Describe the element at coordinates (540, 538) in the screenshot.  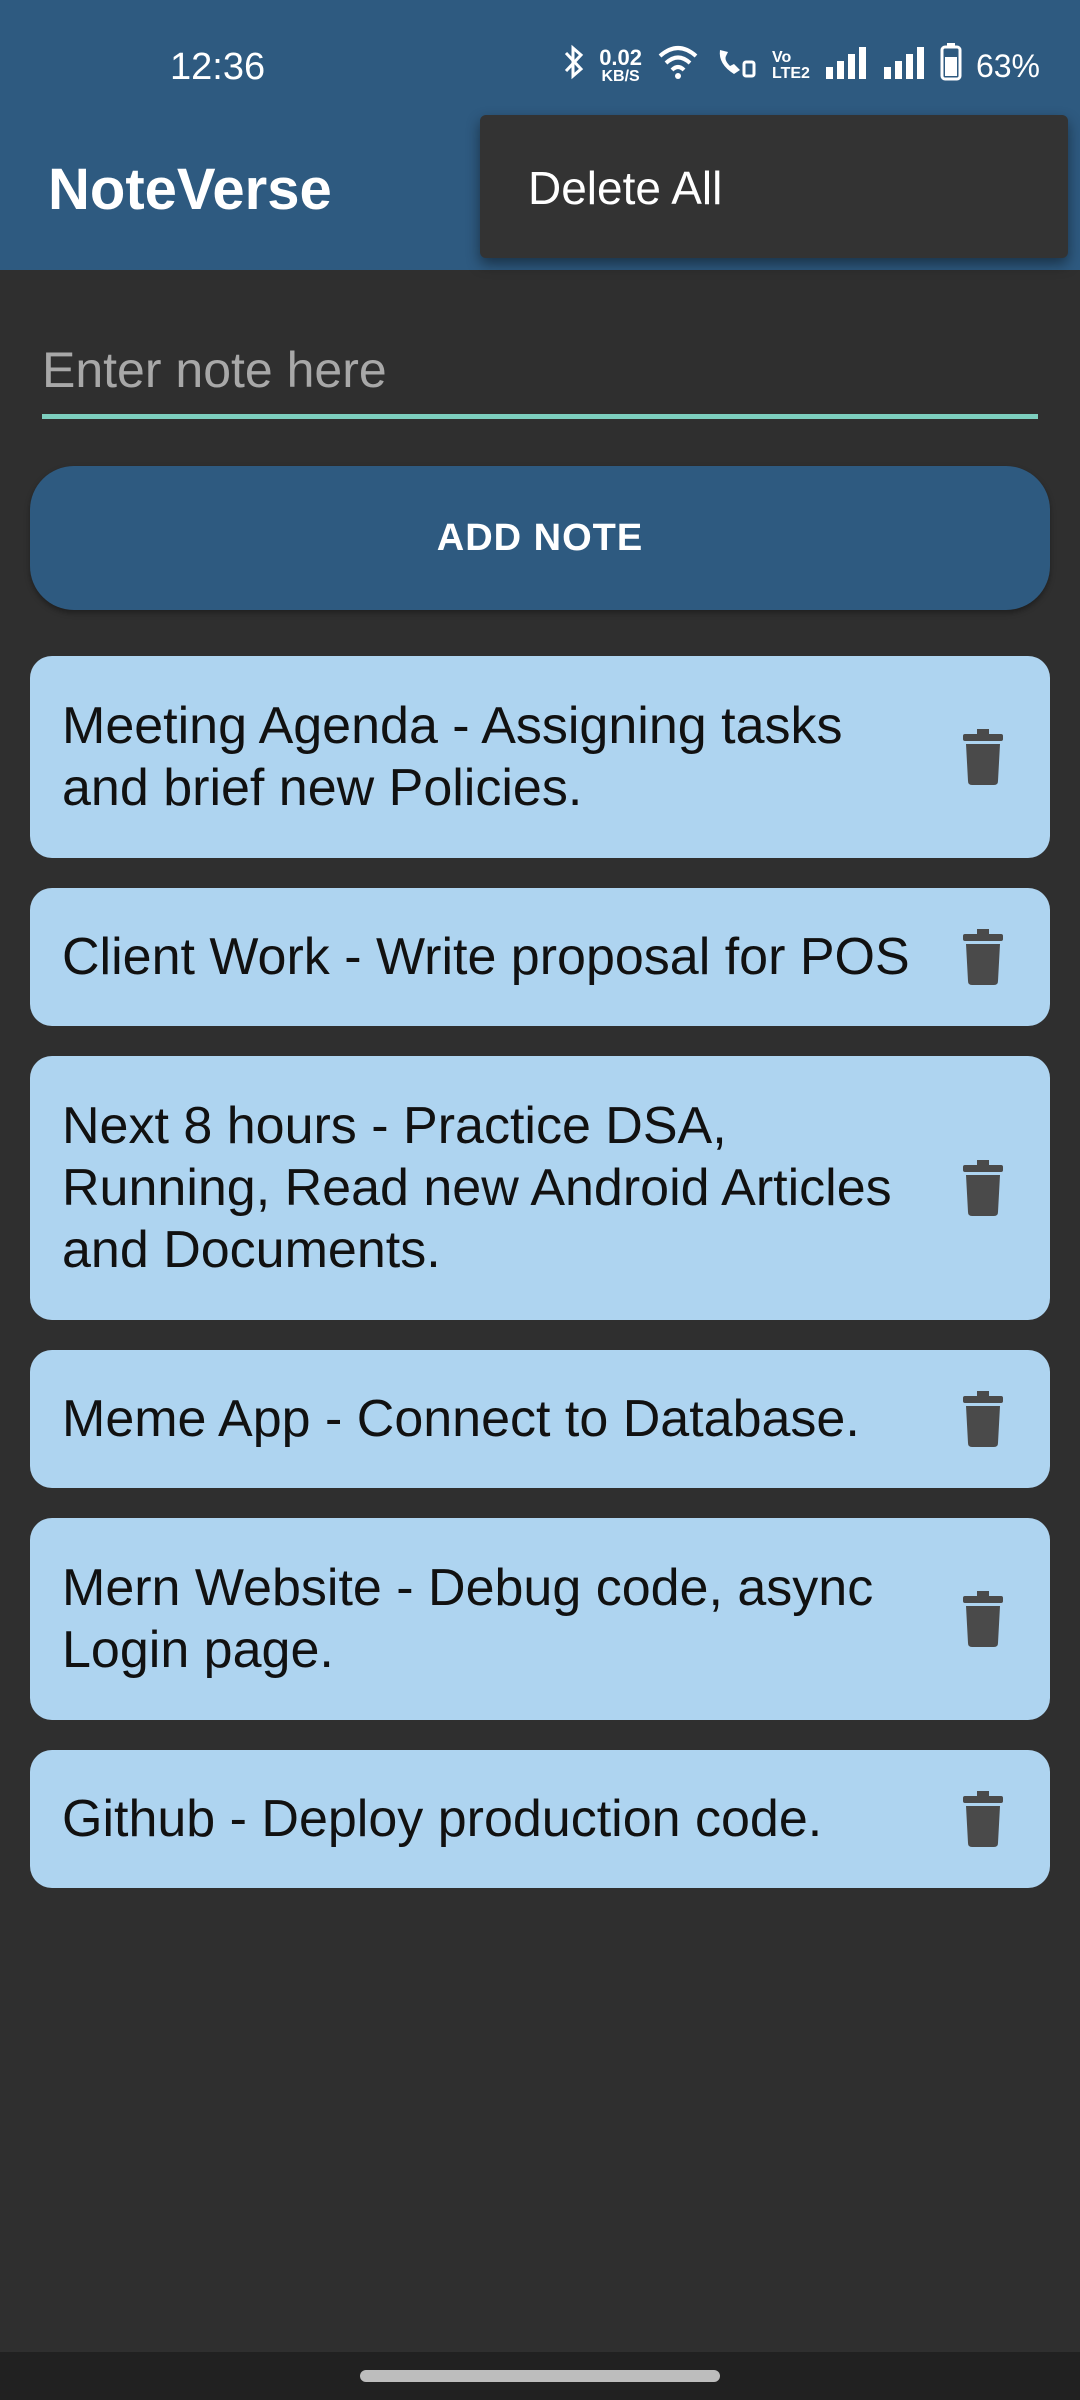
I see `add-note-button: ADD NOTE` at that location.